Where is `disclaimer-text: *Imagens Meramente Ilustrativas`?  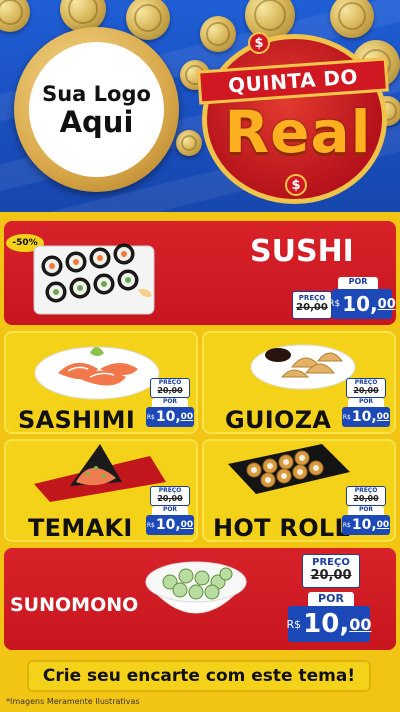
disclaimer-text: *Imagens Meramente Ilustrativas is located at coordinates (73, 701).